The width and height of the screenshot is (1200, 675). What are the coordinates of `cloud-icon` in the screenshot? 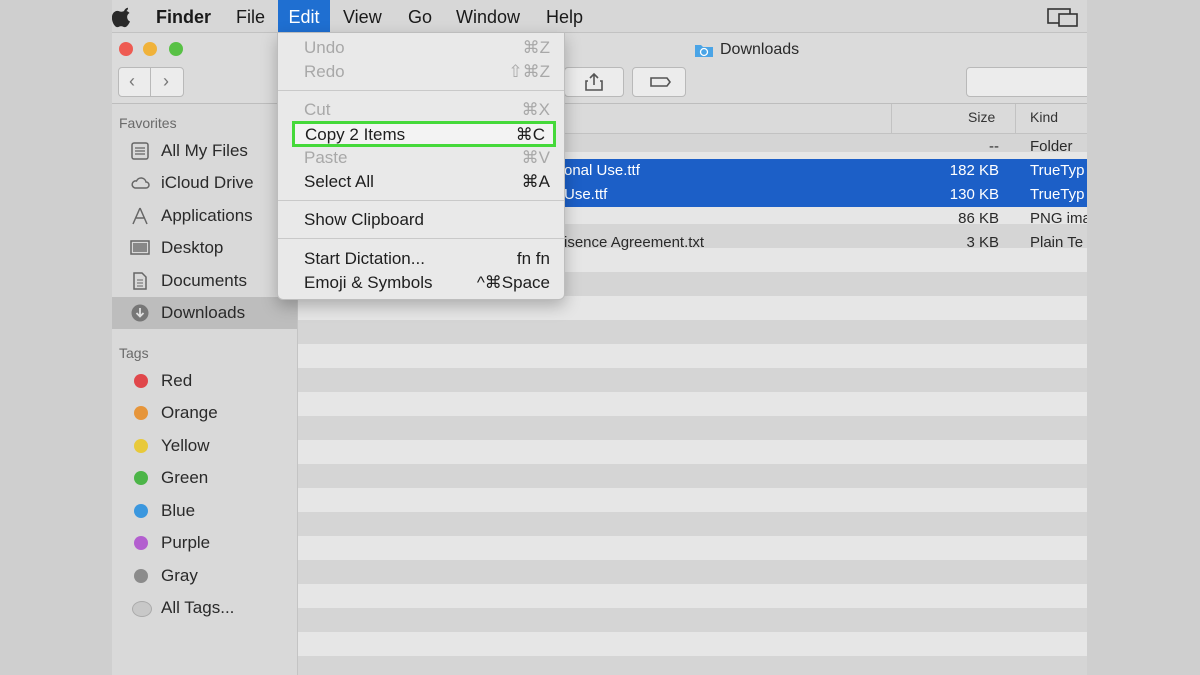 It's located at (140, 183).